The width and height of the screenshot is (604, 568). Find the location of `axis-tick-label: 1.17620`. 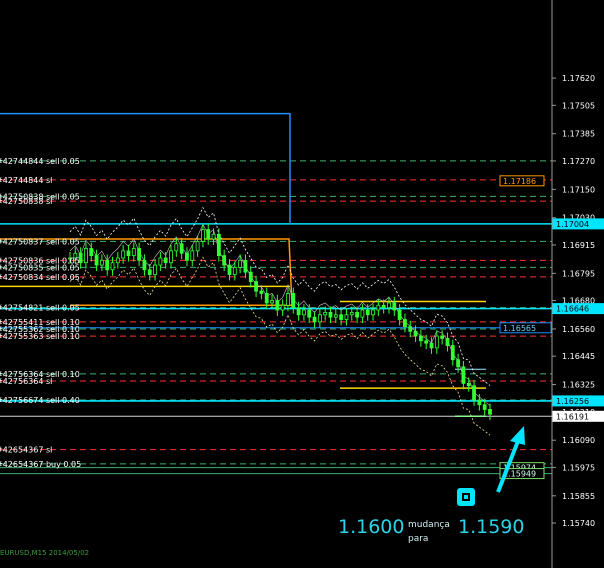

axis-tick-label: 1.17620 is located at coordinates (578, 78).